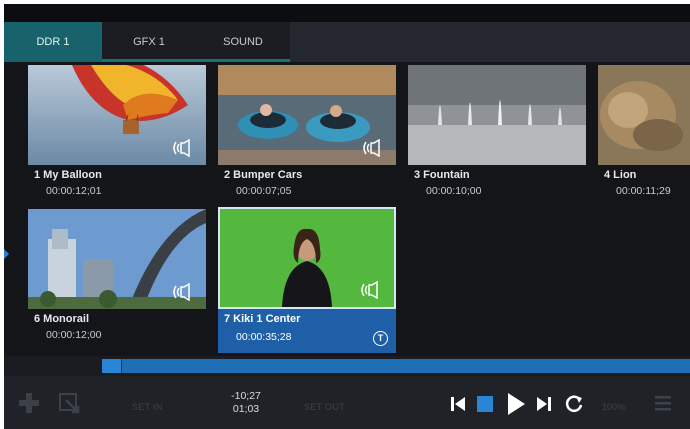  What do you see at coordinates (574, 404) in the screenshot?
I see `loop-icon` at bounding box center [574, 404].